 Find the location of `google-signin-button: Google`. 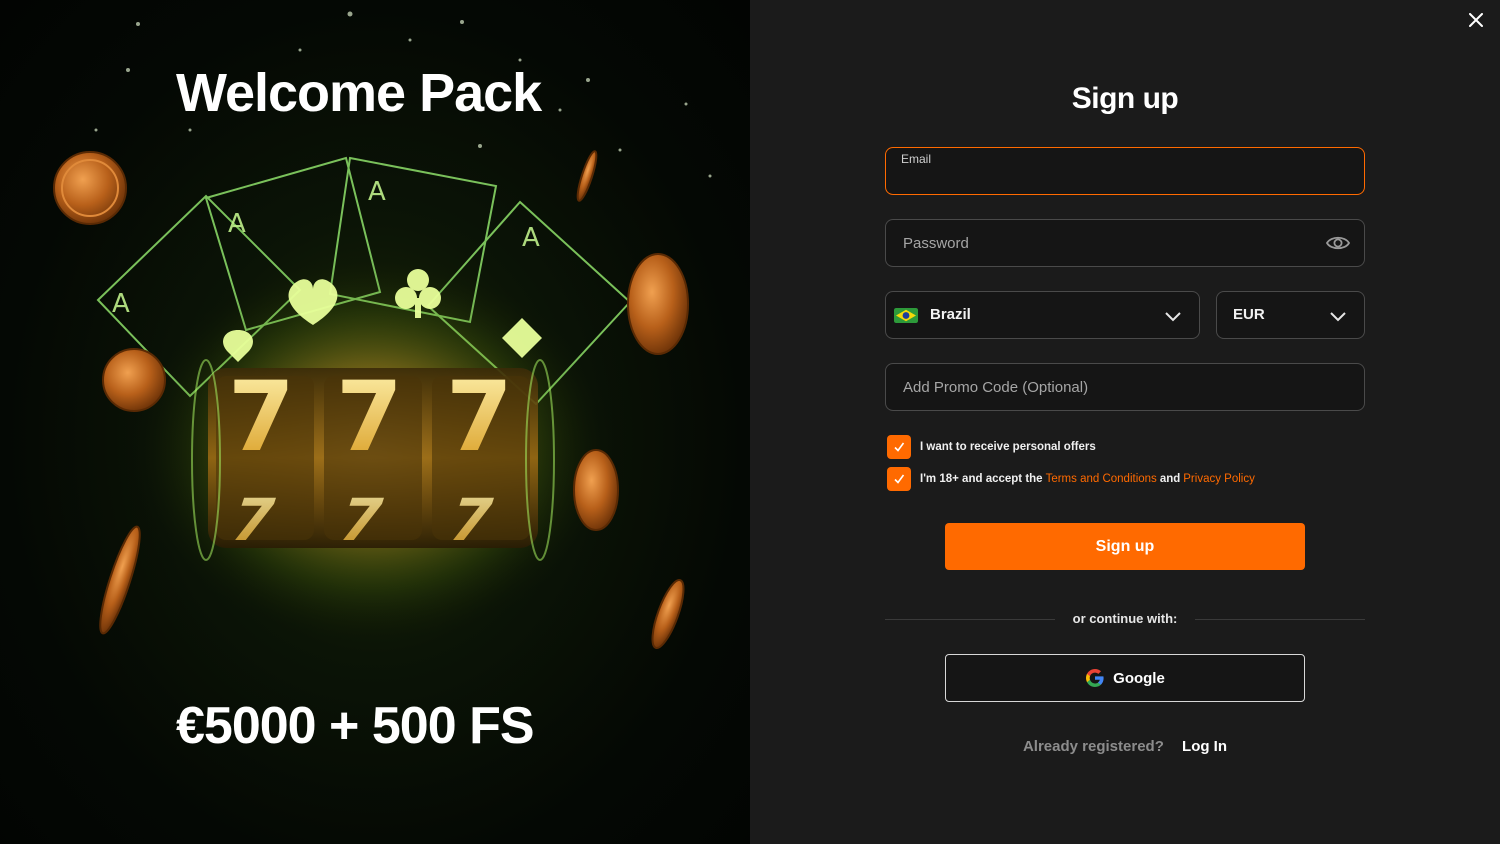

google-signin-button: Google is located at coordinates (1125, 678).